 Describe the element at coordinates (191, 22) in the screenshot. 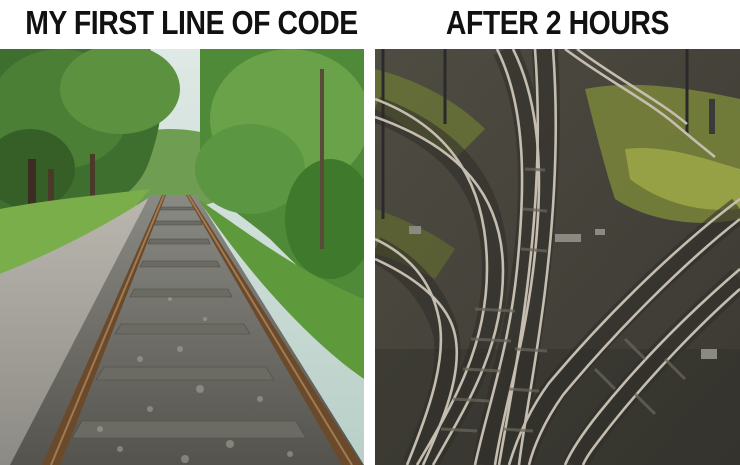

I see `left-caption: MY FIRST LINE OF CODE` at that location.